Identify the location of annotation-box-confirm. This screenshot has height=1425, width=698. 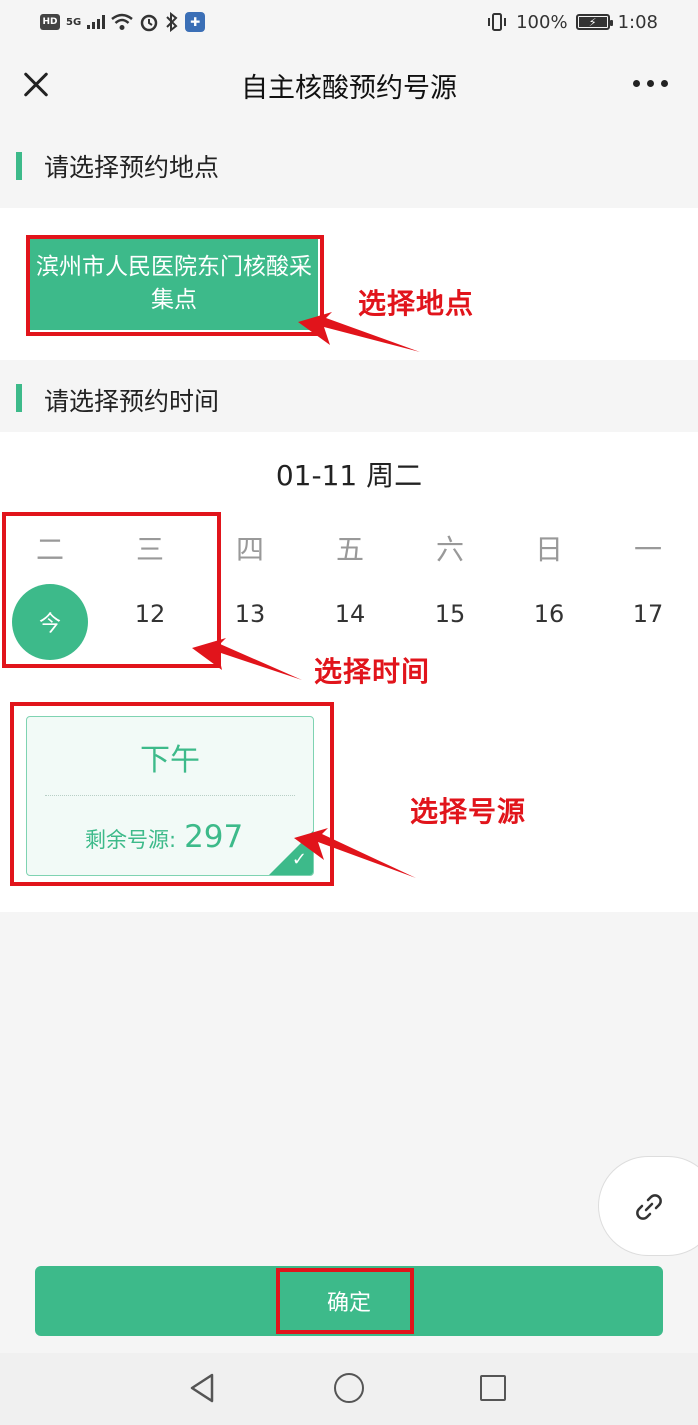
(345, 1301).